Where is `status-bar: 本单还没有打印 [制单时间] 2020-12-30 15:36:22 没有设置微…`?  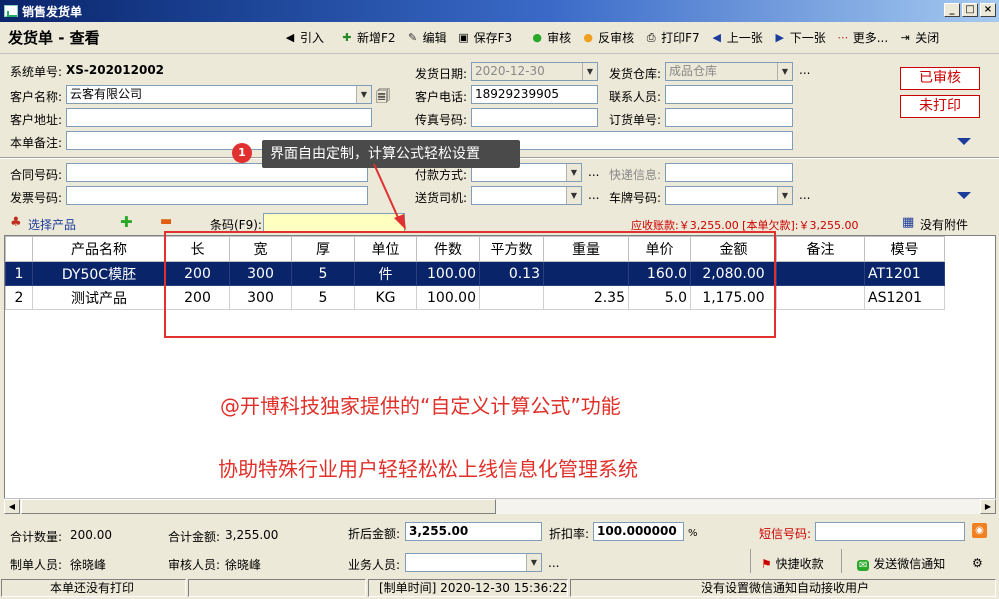
status-bar: 本单还没有打印 [制单时间] 2020-12-30 15:36:22 没有设置微… is located at coordinates (499, 588).